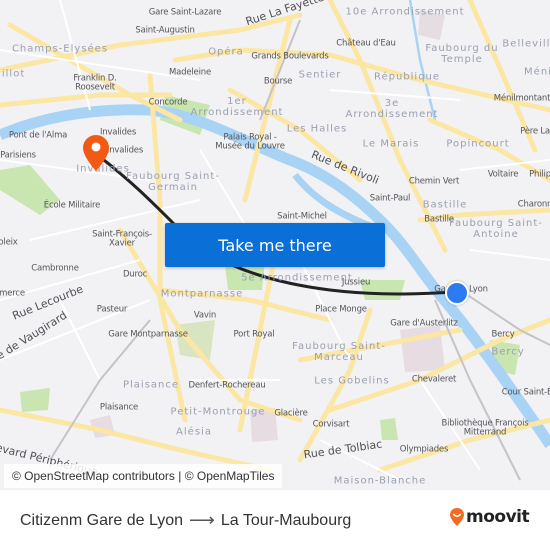 Image resolution: width=550 pixels, height=550 pixels. I want to click on moovit-logo: moovit, so click(489, 517).